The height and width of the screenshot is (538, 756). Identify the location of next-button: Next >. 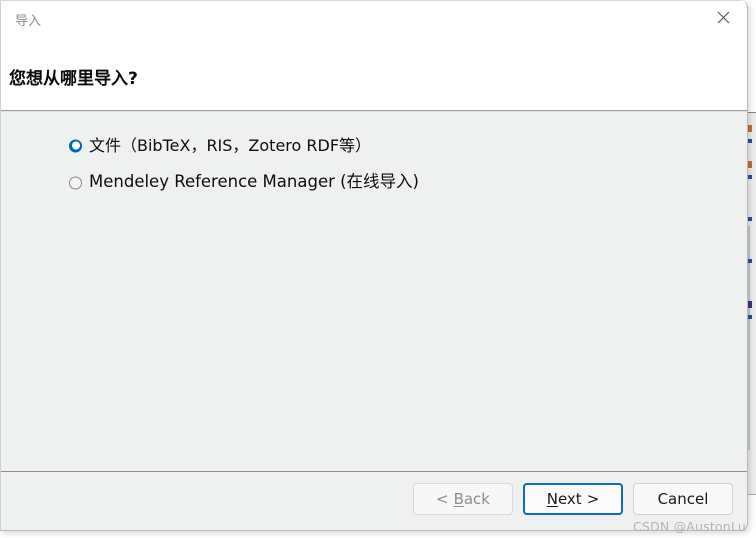
(573, 499).